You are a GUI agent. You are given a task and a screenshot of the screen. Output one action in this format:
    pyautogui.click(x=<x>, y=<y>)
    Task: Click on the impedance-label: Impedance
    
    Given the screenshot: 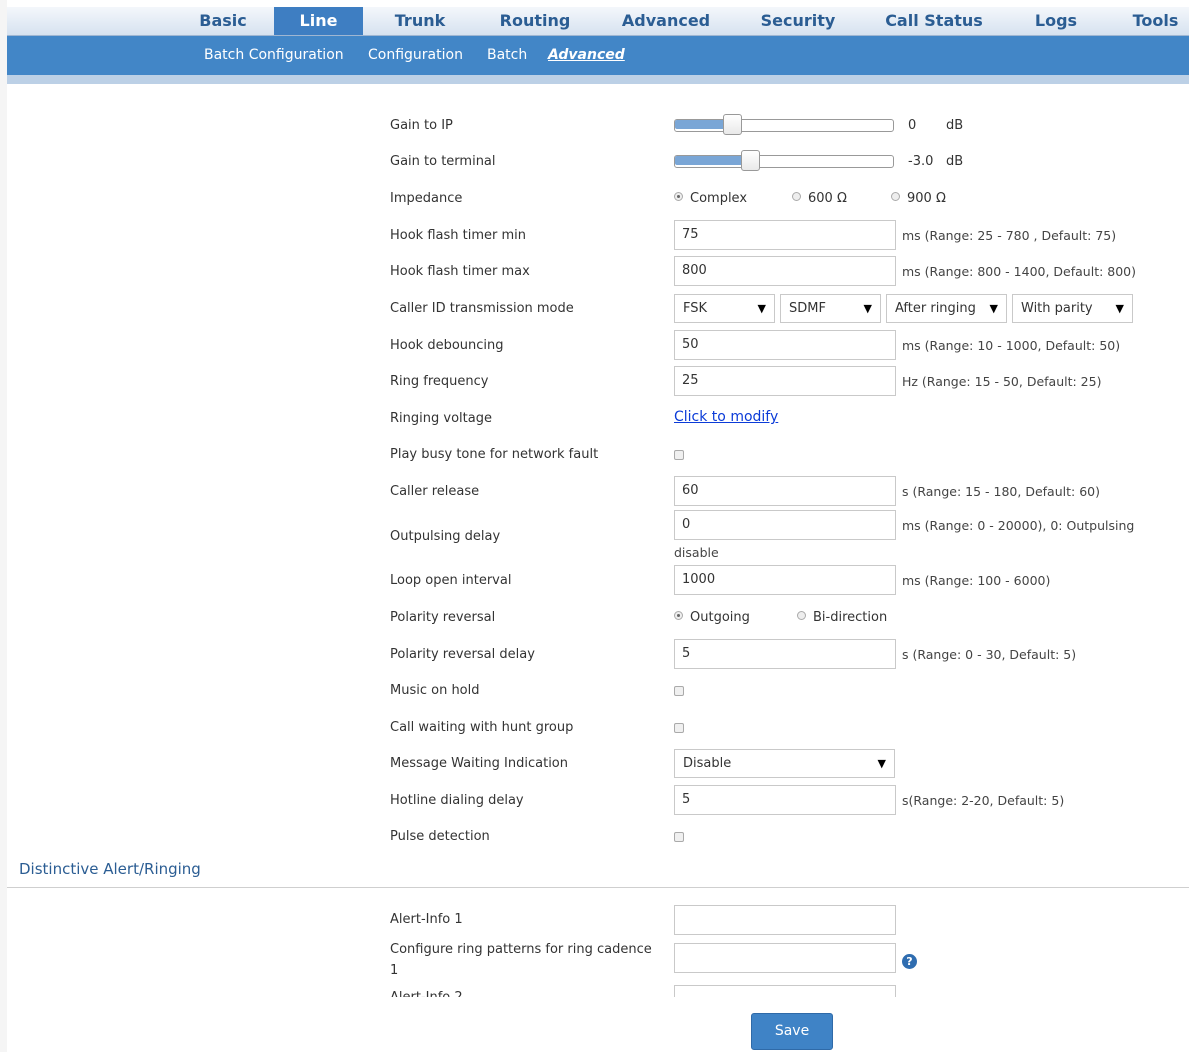 What is the action you would take?
    pyautogui.click(x=426, y=198)
    